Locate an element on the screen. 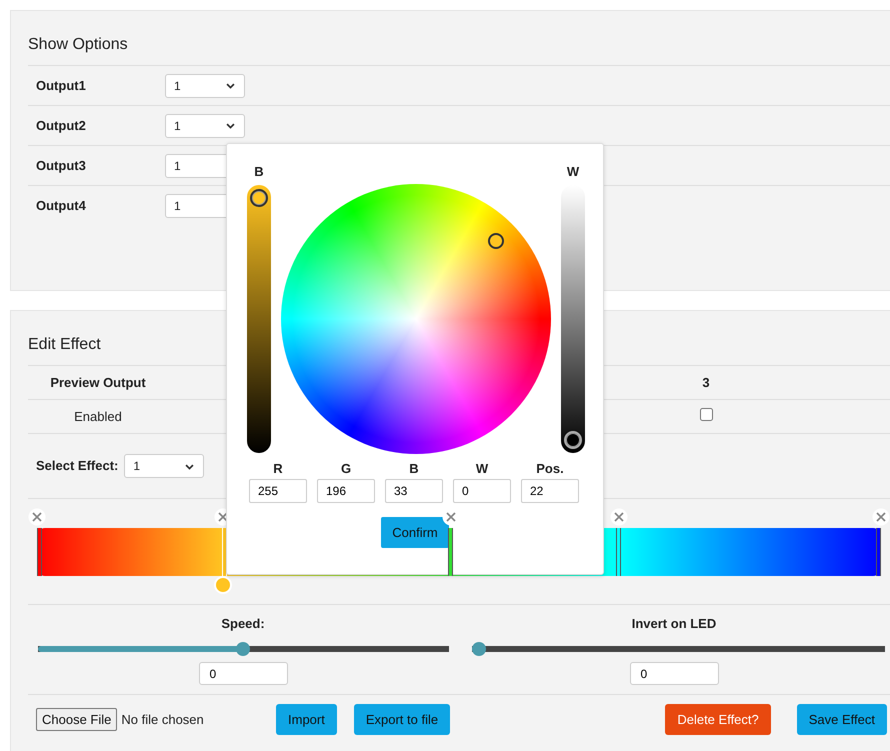 Image resolution: width=890 pixels, height=751 pixels. field-label: B is located at coordinates (414, 467).